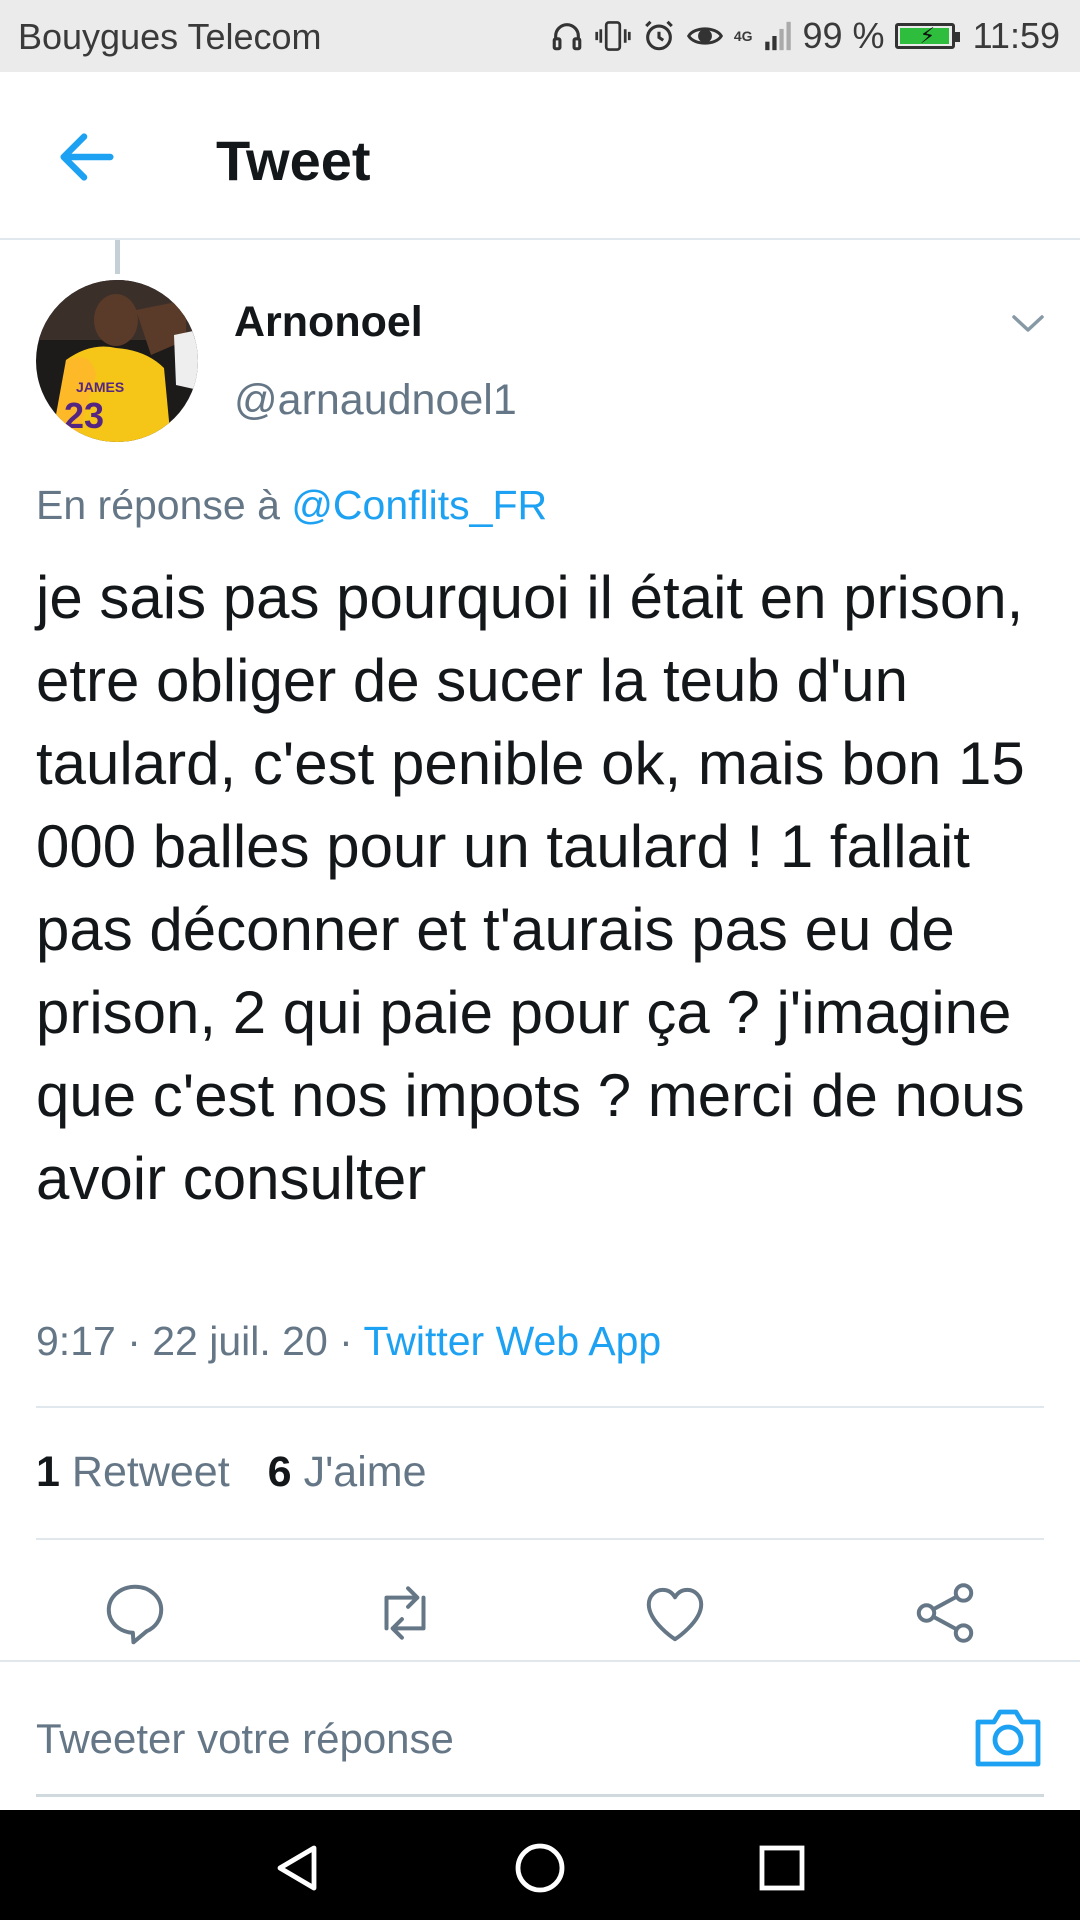  I want to click on status-bar: Bouygues Telecom 4G 99 % ⚡ 11:59, so click(540, 36).